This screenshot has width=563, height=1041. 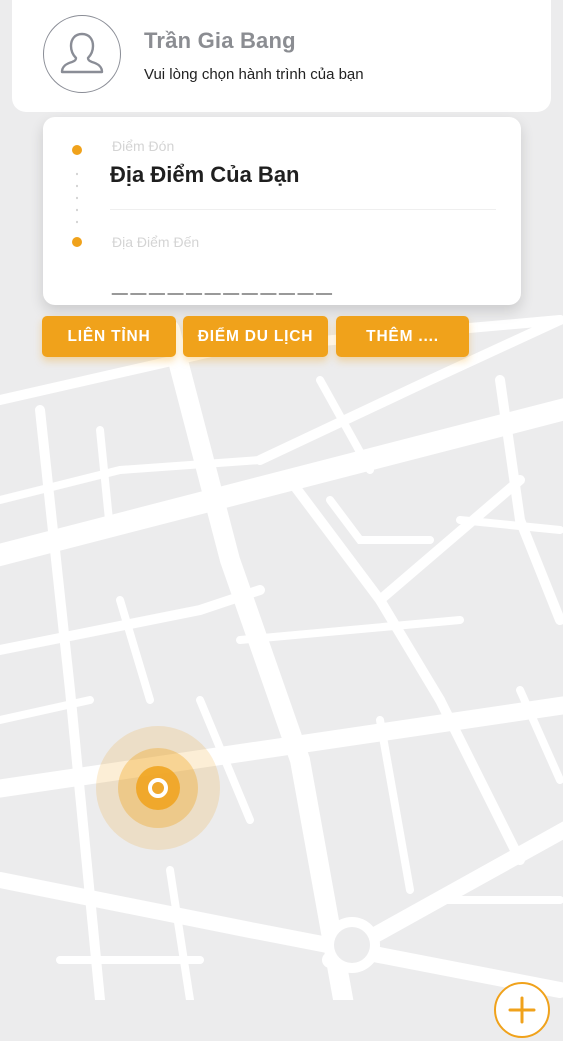 I want to click on avatar, so click(x=82, y=54).